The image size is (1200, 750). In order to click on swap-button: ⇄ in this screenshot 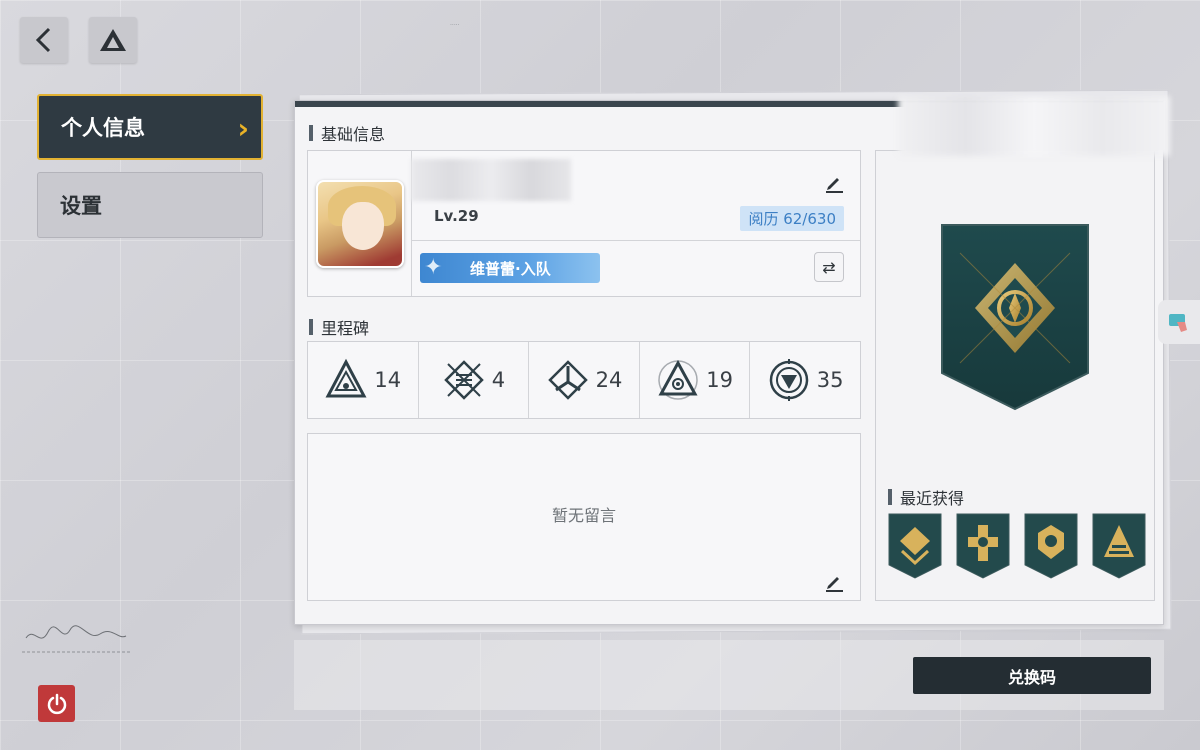, I will do `click(829, 267)`.